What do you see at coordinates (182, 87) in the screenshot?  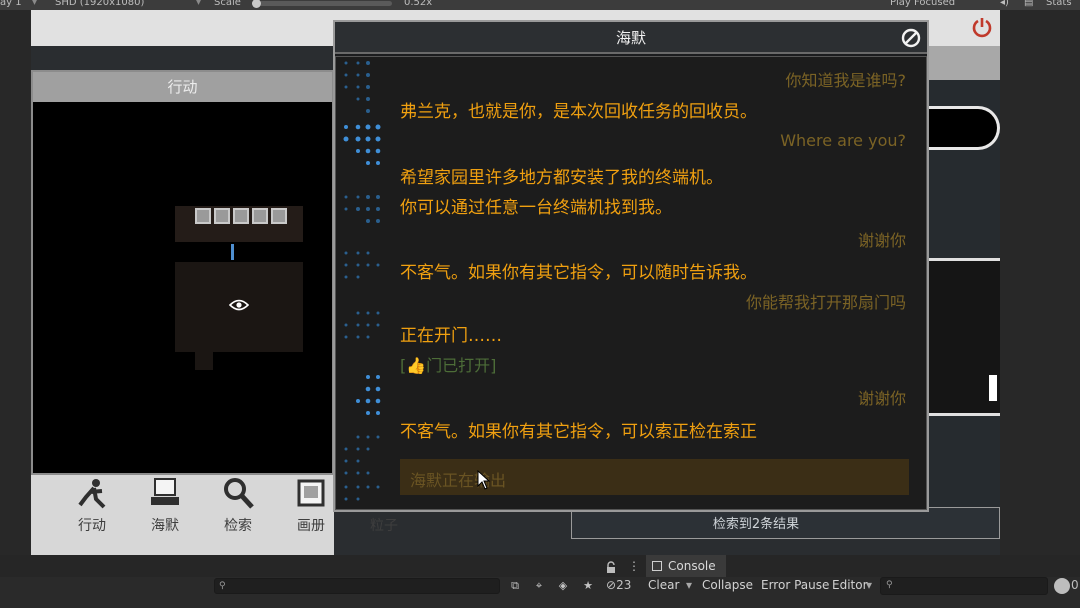 I see `action-panel-title: 行动` at bounding box center [182, 87].